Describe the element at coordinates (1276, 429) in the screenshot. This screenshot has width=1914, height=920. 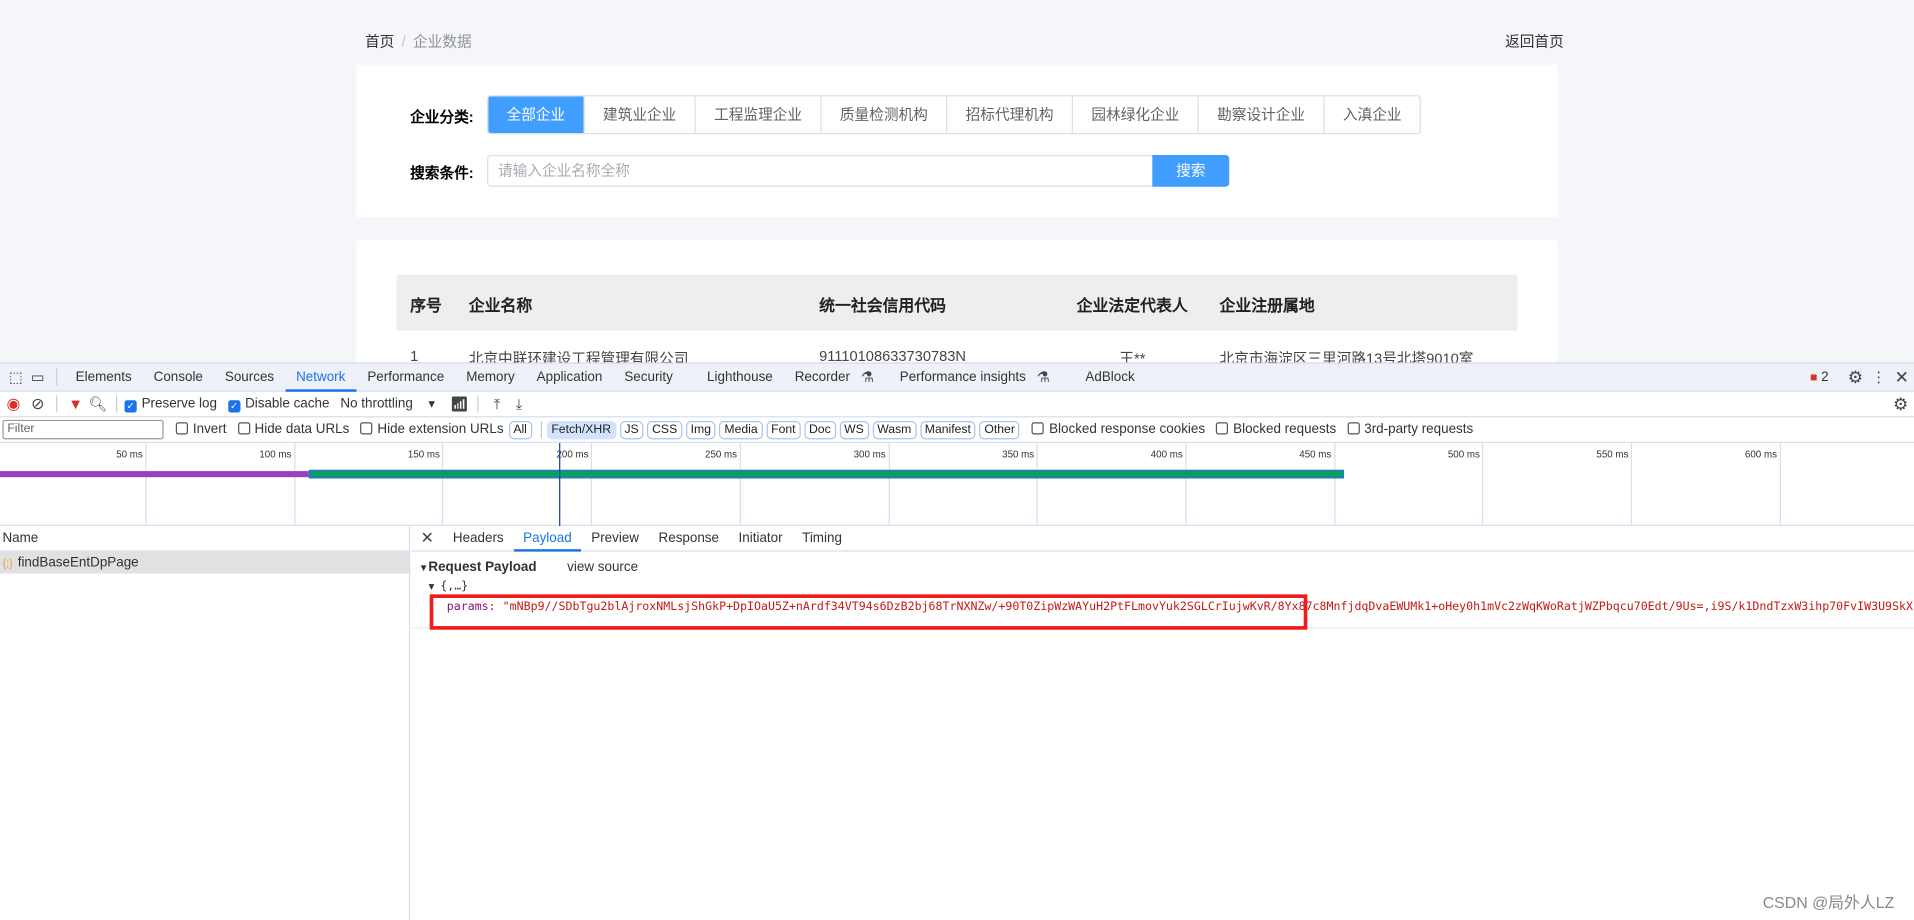
I see `blocked-requests-checkbox: Blocked requests` at that location.